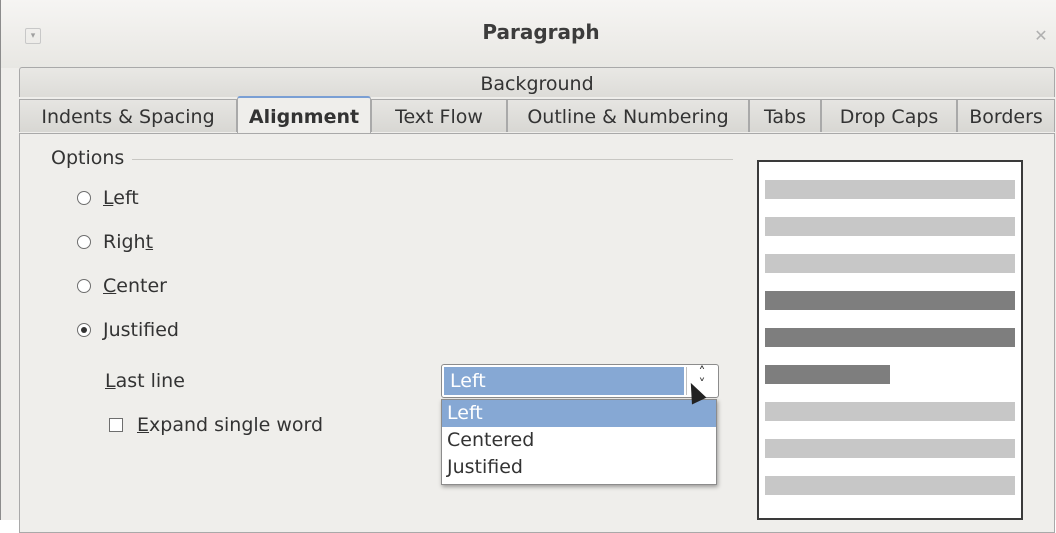 Image resolution: width=1056 pixels, height=533 pixels. What do you see at coordinates (392, 159) in the screenshot?
I see `section-divider` at bounding box center [392, 159].